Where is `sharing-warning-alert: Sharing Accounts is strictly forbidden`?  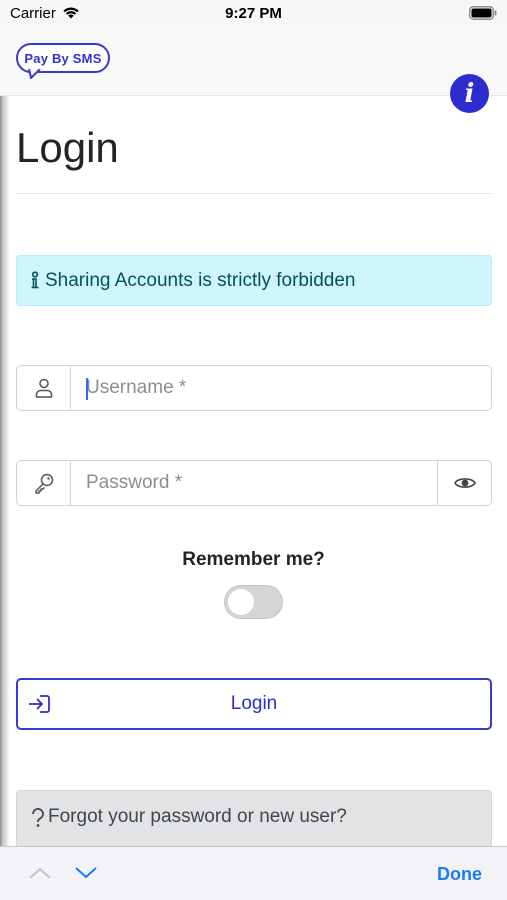
sharing-warning-alert: Sharing Accounts is strictly forbidden is located at coordinates (254, 280).